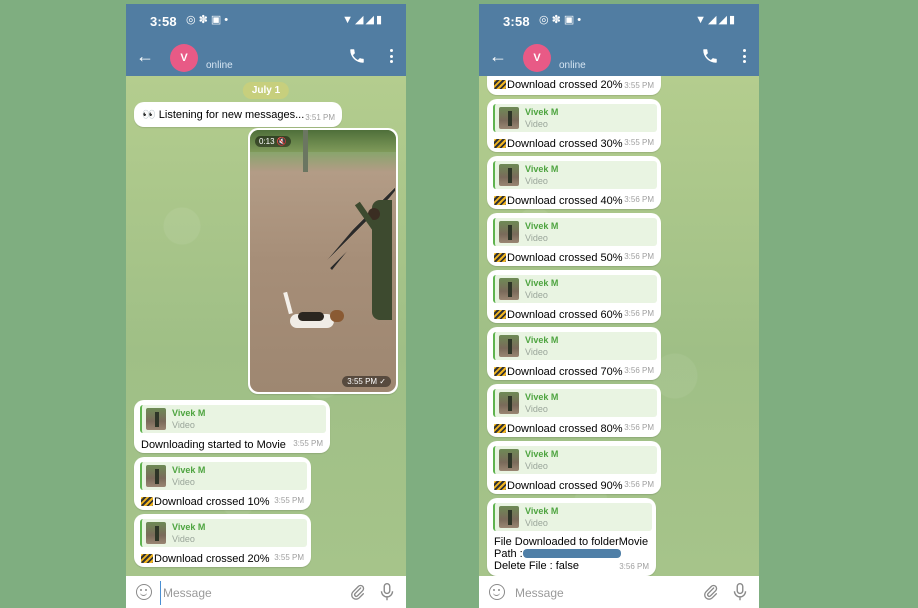 This screenshot has height=608, width=918. What do you see at coordinates (565, 258) in the screenshot?
I see `message-text: Download crossed 50%` at bounding box center [565, 258].